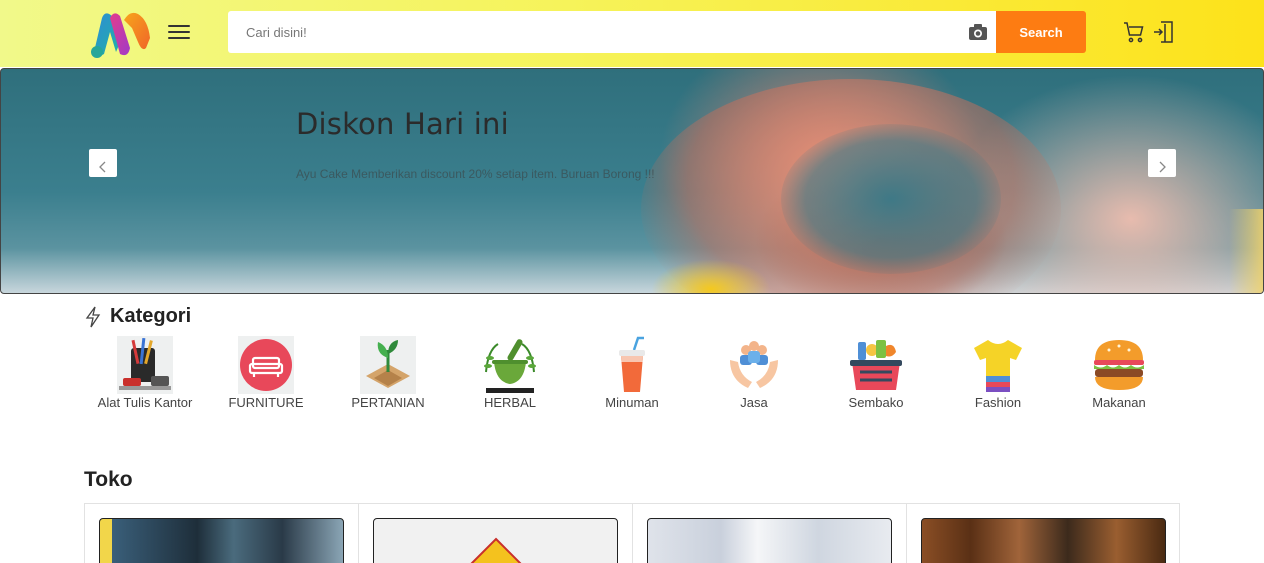 This screenshot has height=563, width=1264. I want to click on category-alat-tulis-kantor: Alat Tulis Kantor, so click(145, 373).